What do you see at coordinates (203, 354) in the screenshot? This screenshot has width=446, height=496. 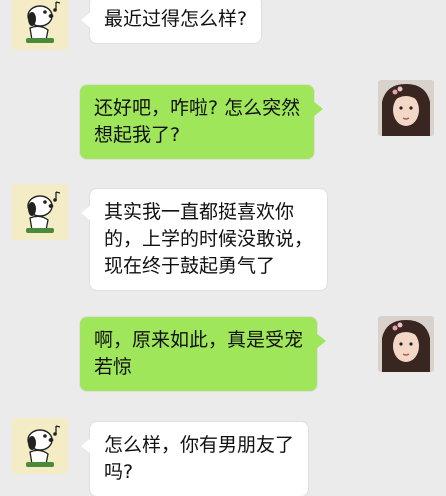 I see `message-bubble-outgoing: 啊，原来如此，真是受宠 若惊` at bounding box center [203, 354].